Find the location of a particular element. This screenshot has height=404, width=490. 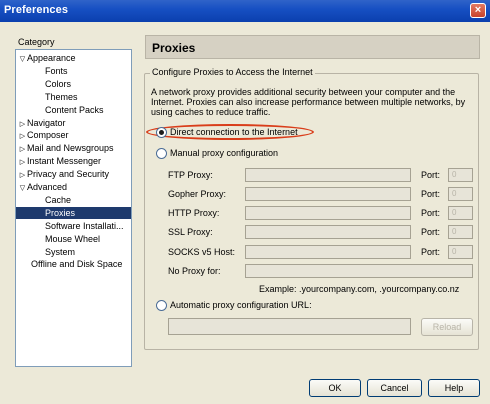

sidebar-item-navigator: ▷ Navigator is located at coordinates (73, 123).